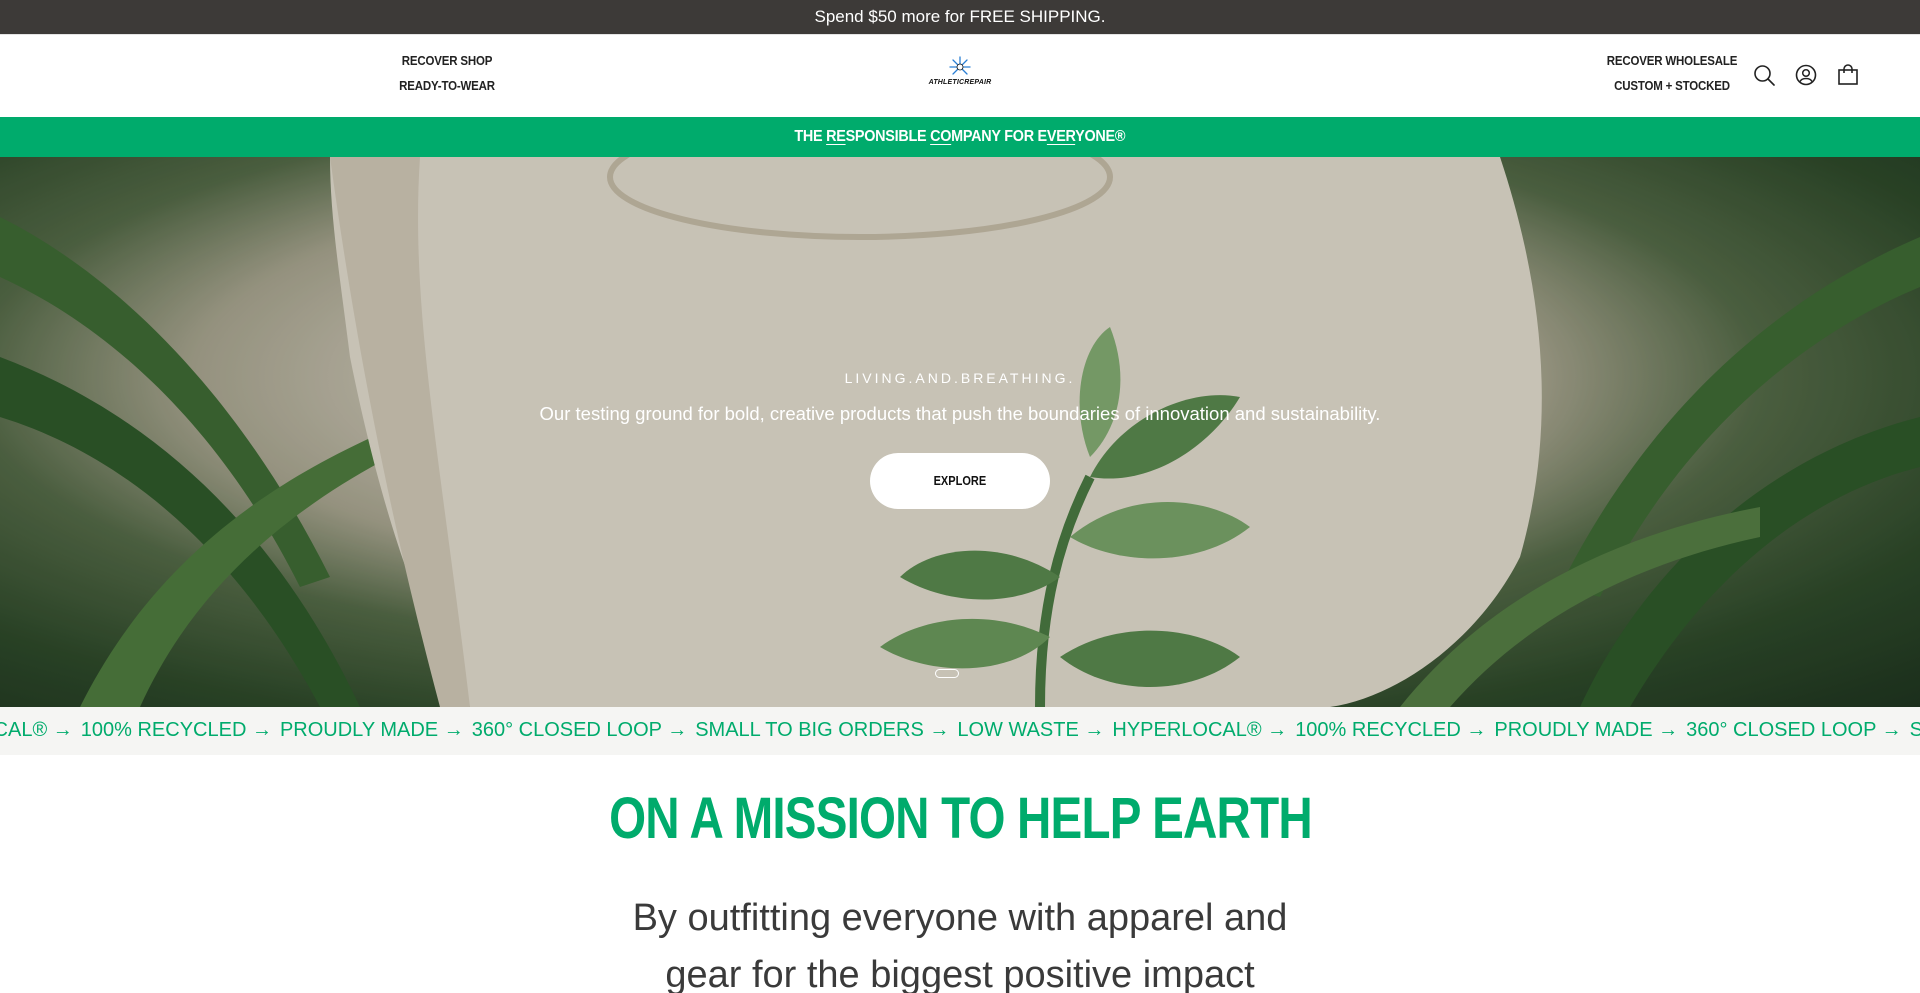 The image size is (1920, 993). I want to click on account-icon, so click(1806, 75).